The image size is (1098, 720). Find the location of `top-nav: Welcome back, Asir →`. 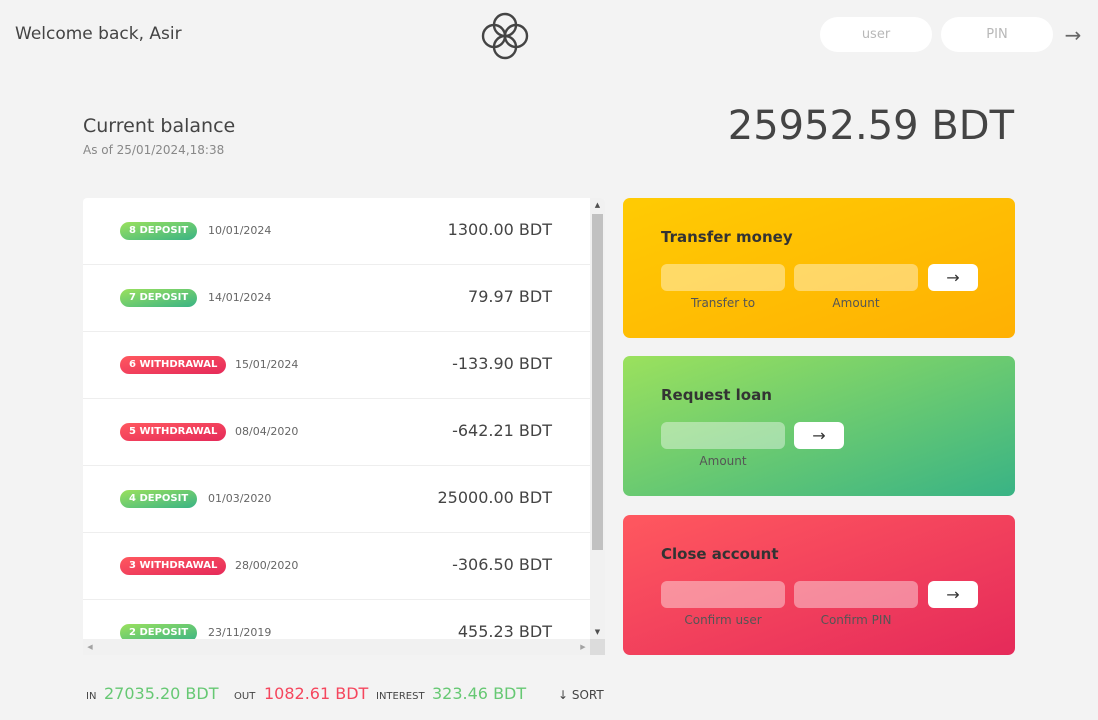

top-nav: Welcome back, Asir → is located at coordinates (549, 36).